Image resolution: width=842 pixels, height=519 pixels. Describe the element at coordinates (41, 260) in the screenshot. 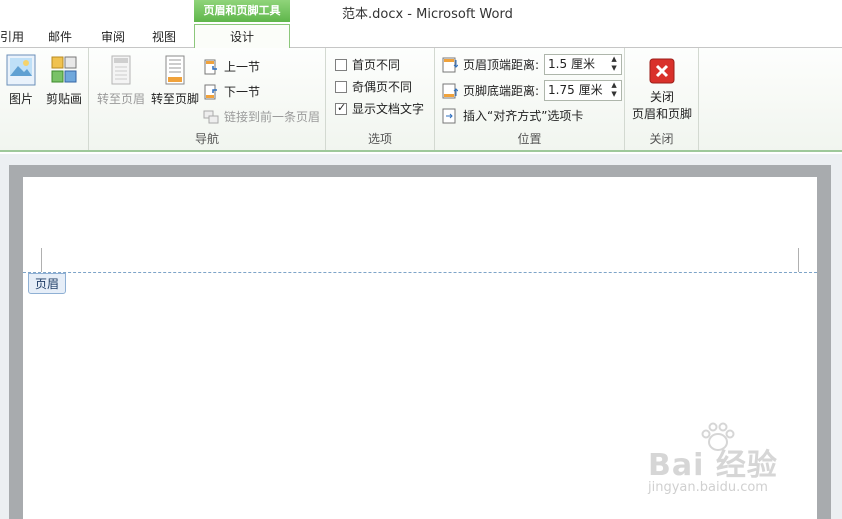

I see `margin-corner-left` at that location.